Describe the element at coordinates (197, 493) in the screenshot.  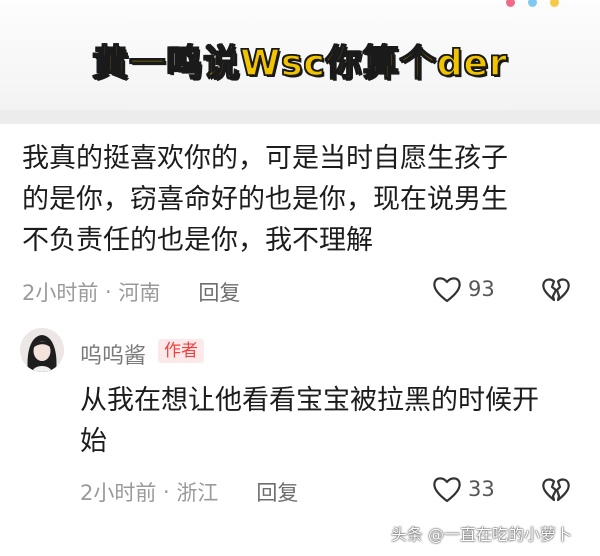
I see `reply-location: 浙江` at that location.